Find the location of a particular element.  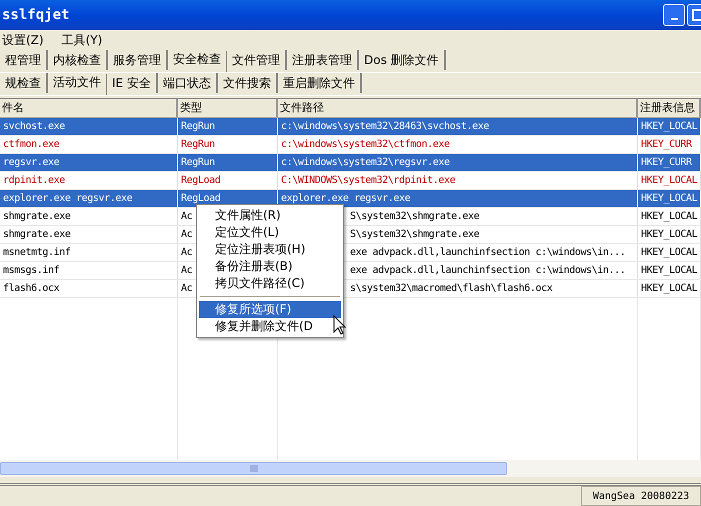

tab: 安全检查 is located at coordinates (197, 61).